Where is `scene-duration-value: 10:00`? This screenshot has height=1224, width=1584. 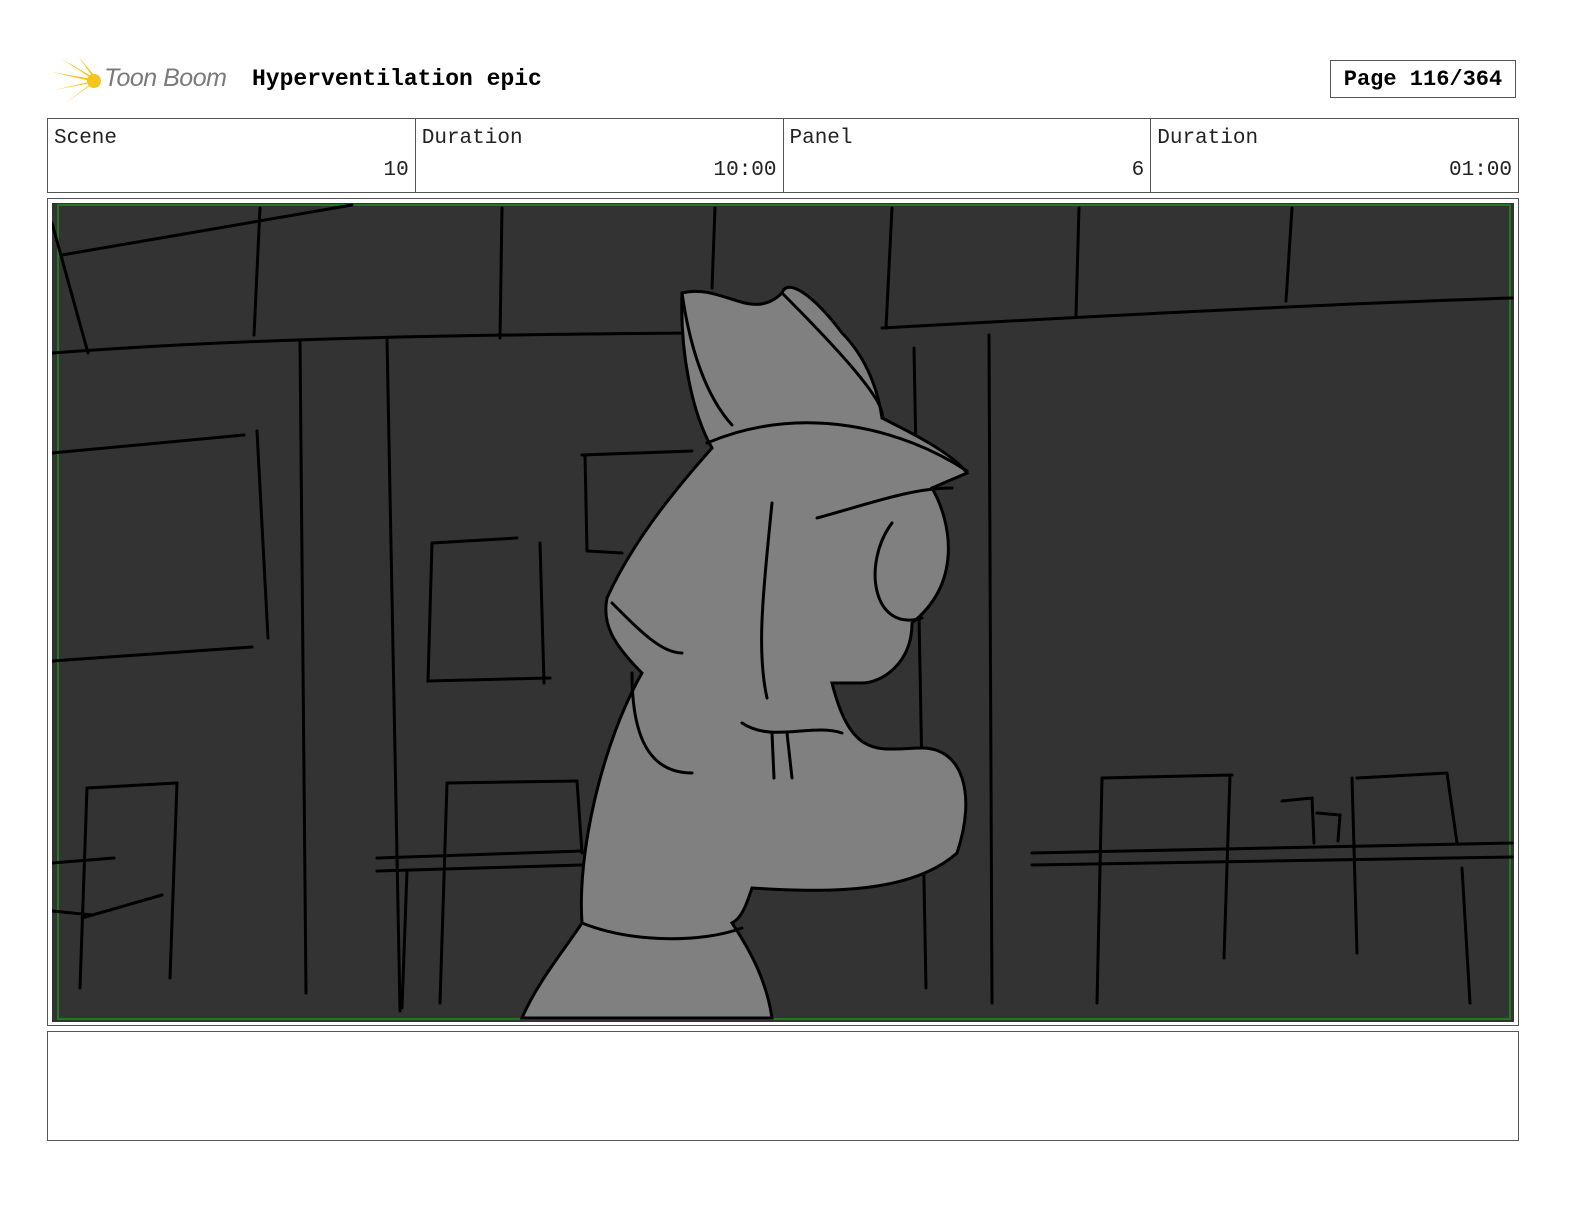
scene-duration-value: 10:00 is located at coordinates (745, 170).